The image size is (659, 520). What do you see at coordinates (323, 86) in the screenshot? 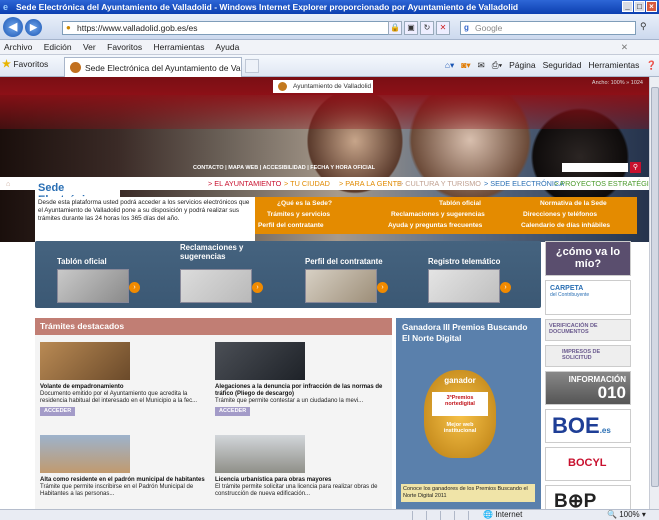
I see `site-logo: Ayuntamiento de Valladolid` at bounding box center [323, 86].